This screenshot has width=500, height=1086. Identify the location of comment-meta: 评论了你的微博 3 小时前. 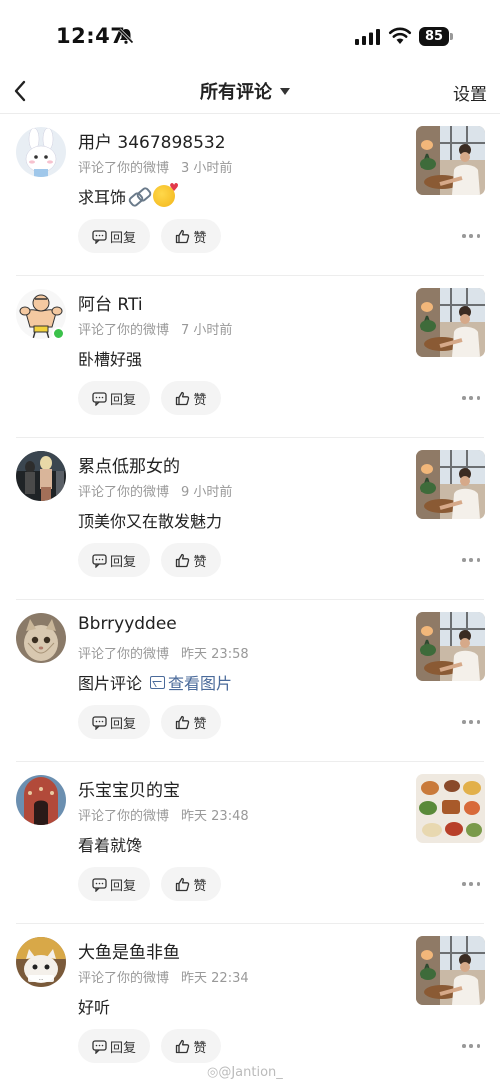
(155, 166).